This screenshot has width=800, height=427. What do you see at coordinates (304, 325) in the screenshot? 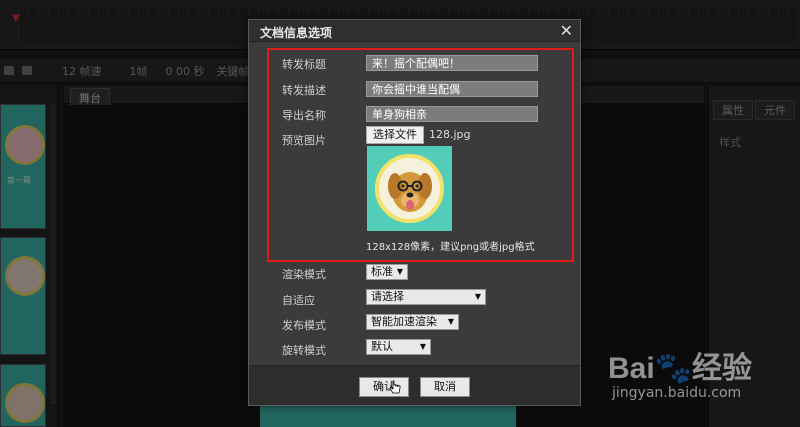
I see `publish-mode-label: 发布模式` at bounding box center [304, 325].